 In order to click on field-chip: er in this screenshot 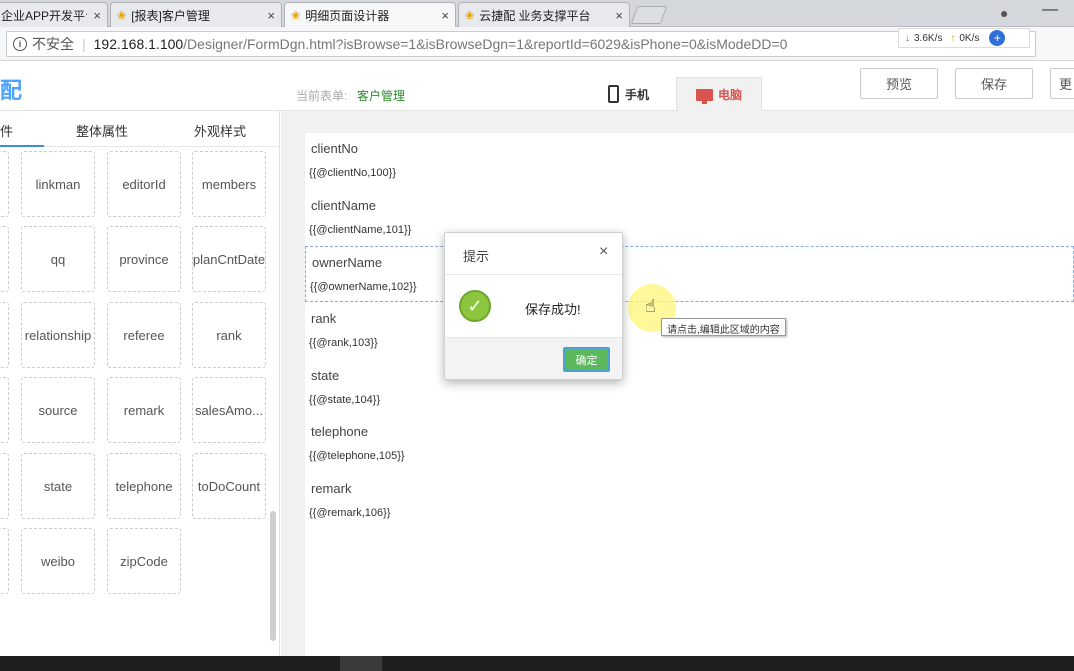, I will do `click(4, 486)`.